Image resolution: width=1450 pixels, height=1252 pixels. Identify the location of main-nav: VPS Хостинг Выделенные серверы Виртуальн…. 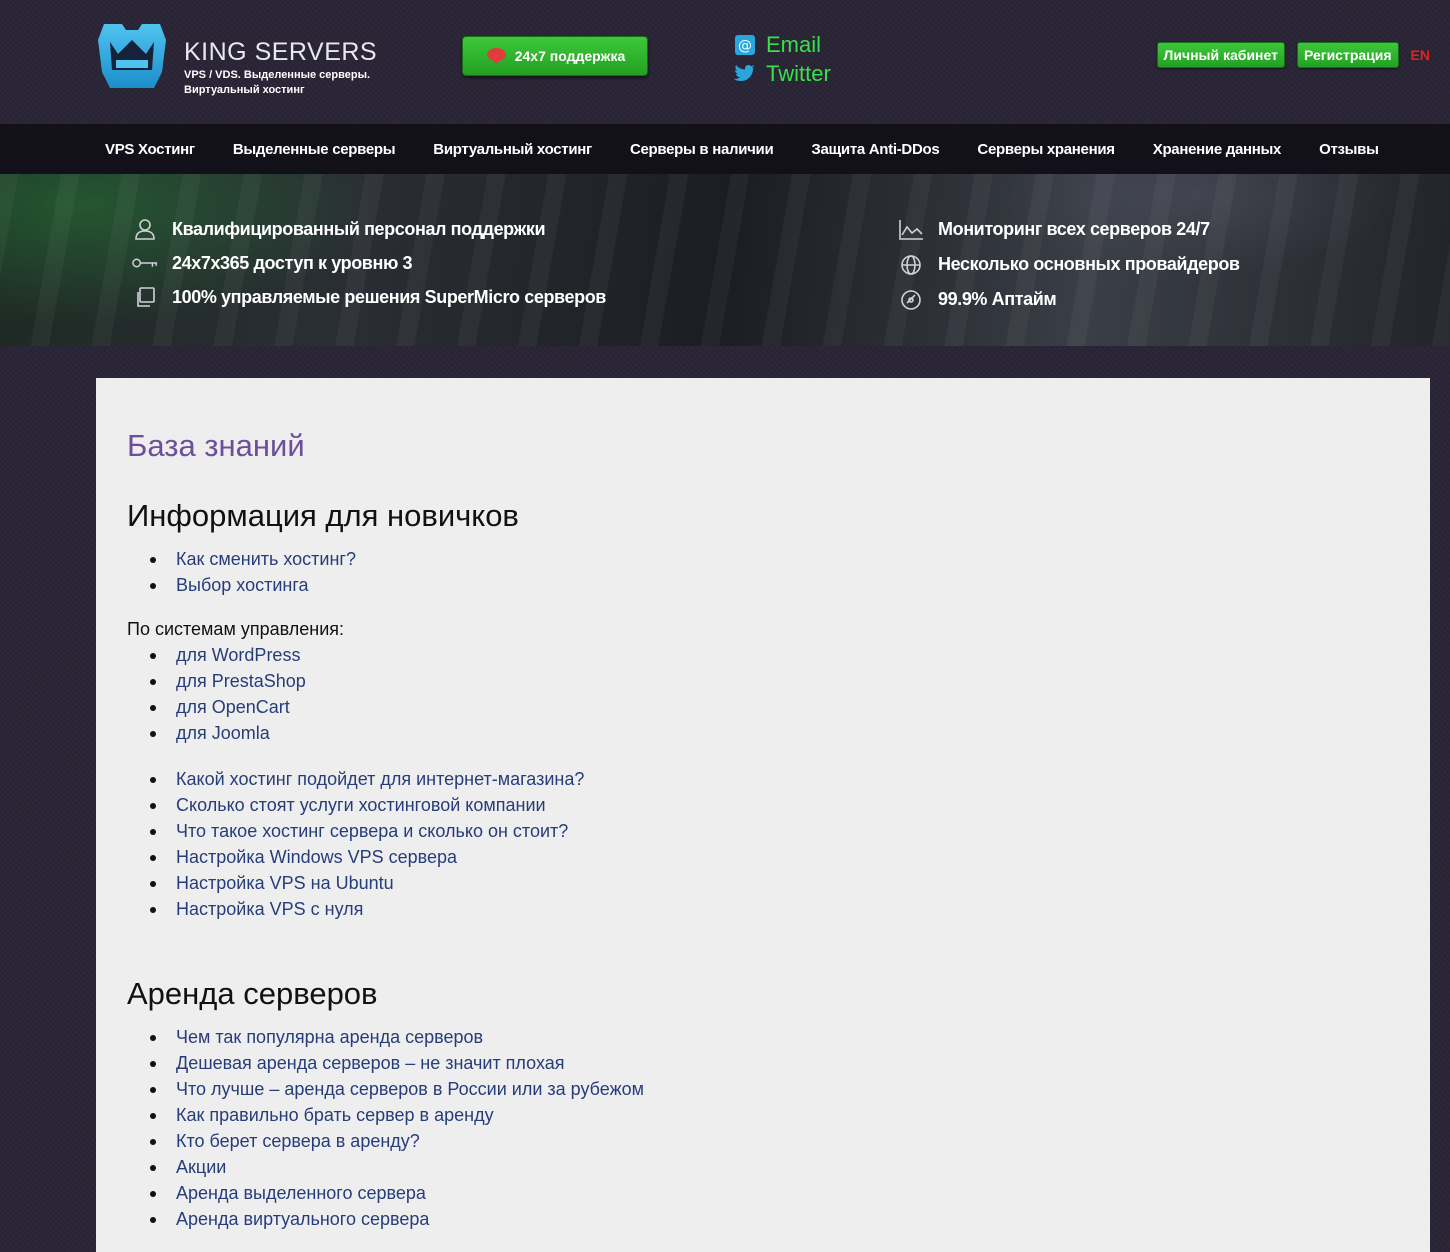
(725, 149).